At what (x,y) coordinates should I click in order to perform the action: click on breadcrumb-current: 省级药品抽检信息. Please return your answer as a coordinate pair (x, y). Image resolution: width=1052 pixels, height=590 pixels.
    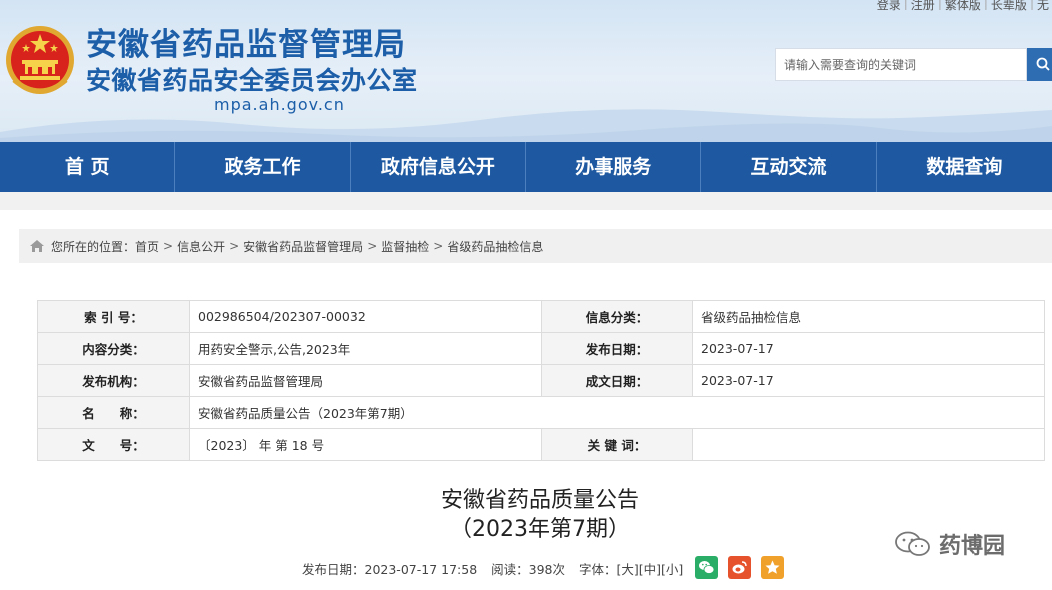
    Looking at the image, I should click on (495, 246).